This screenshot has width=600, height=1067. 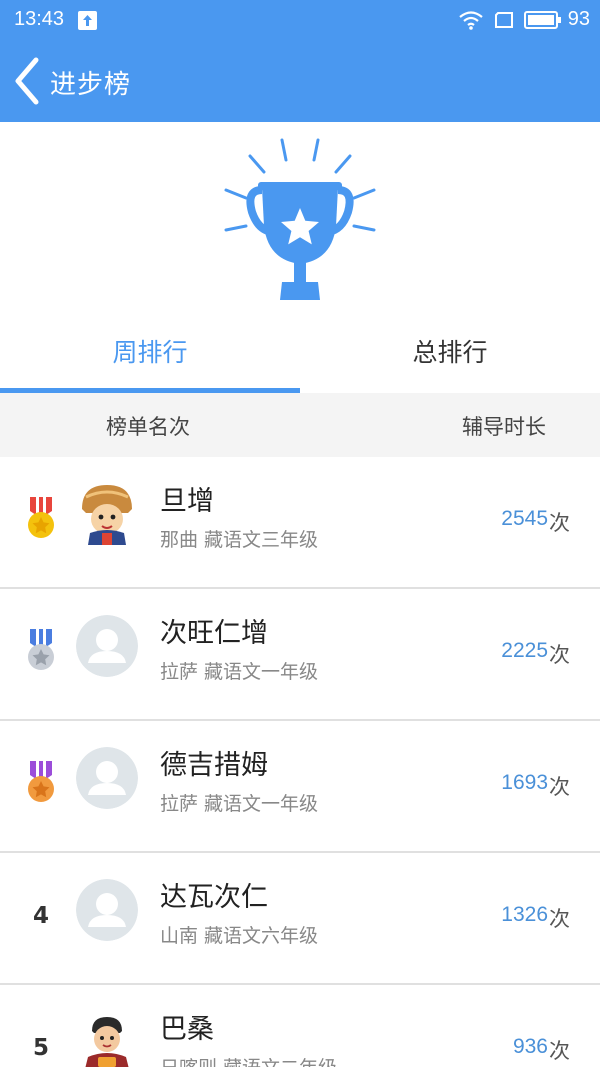 I want to click on tutoring-count: 936, so click(x=530, y=1046).